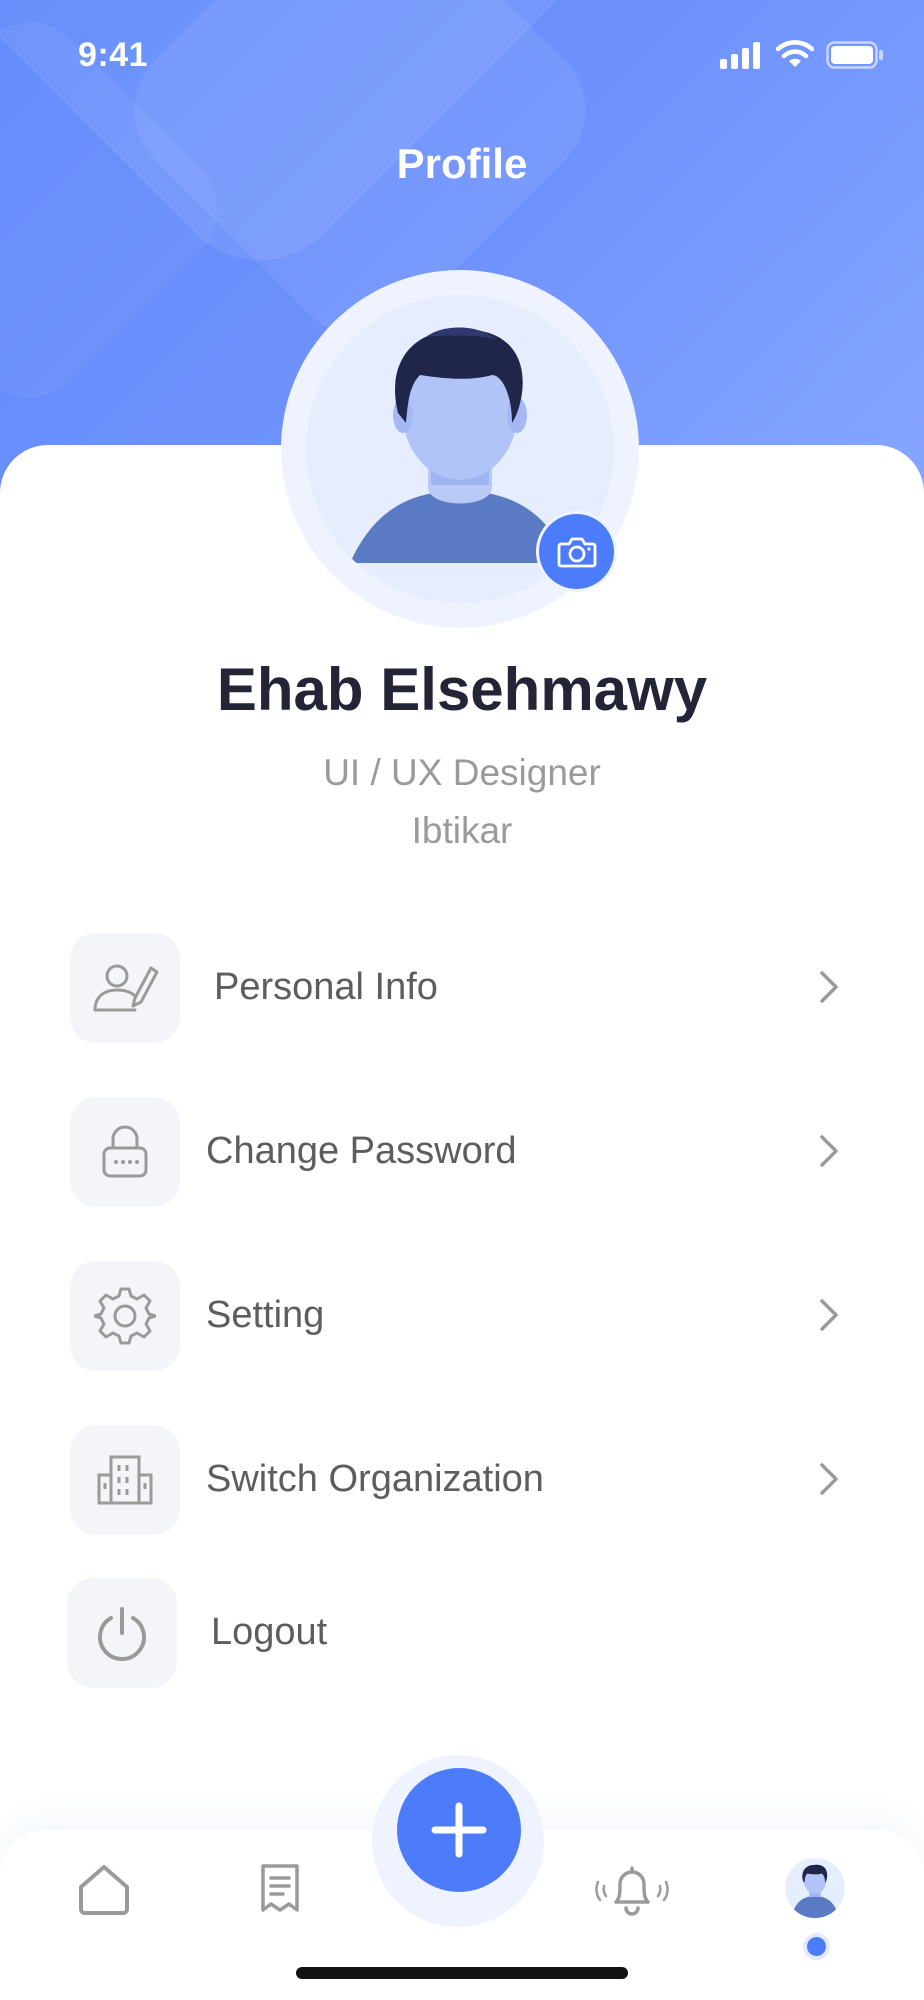  I want to click on profile-avatar-icon, so click(815, 1891).